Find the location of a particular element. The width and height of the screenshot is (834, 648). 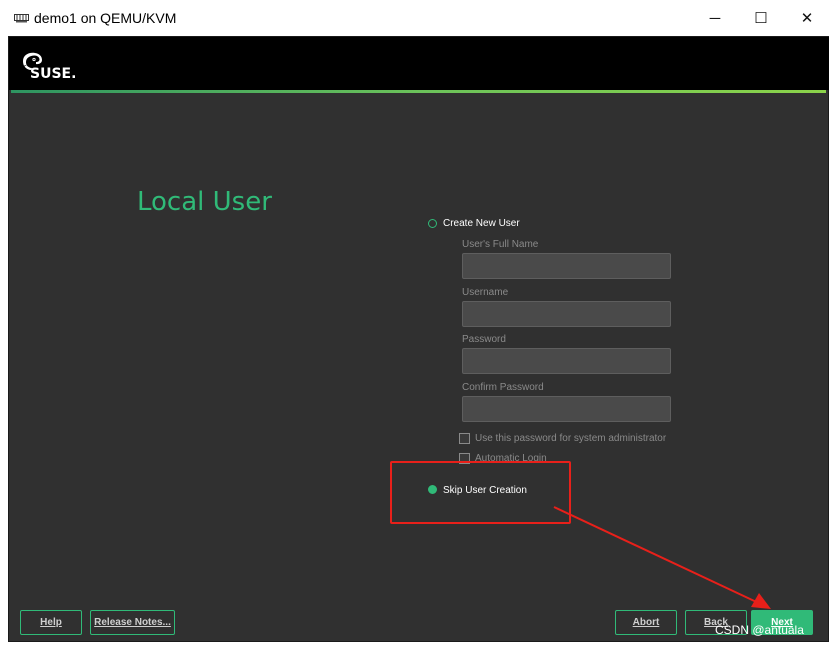

confirm-password-label: Confirm Password is located at coordinates (503, 387).